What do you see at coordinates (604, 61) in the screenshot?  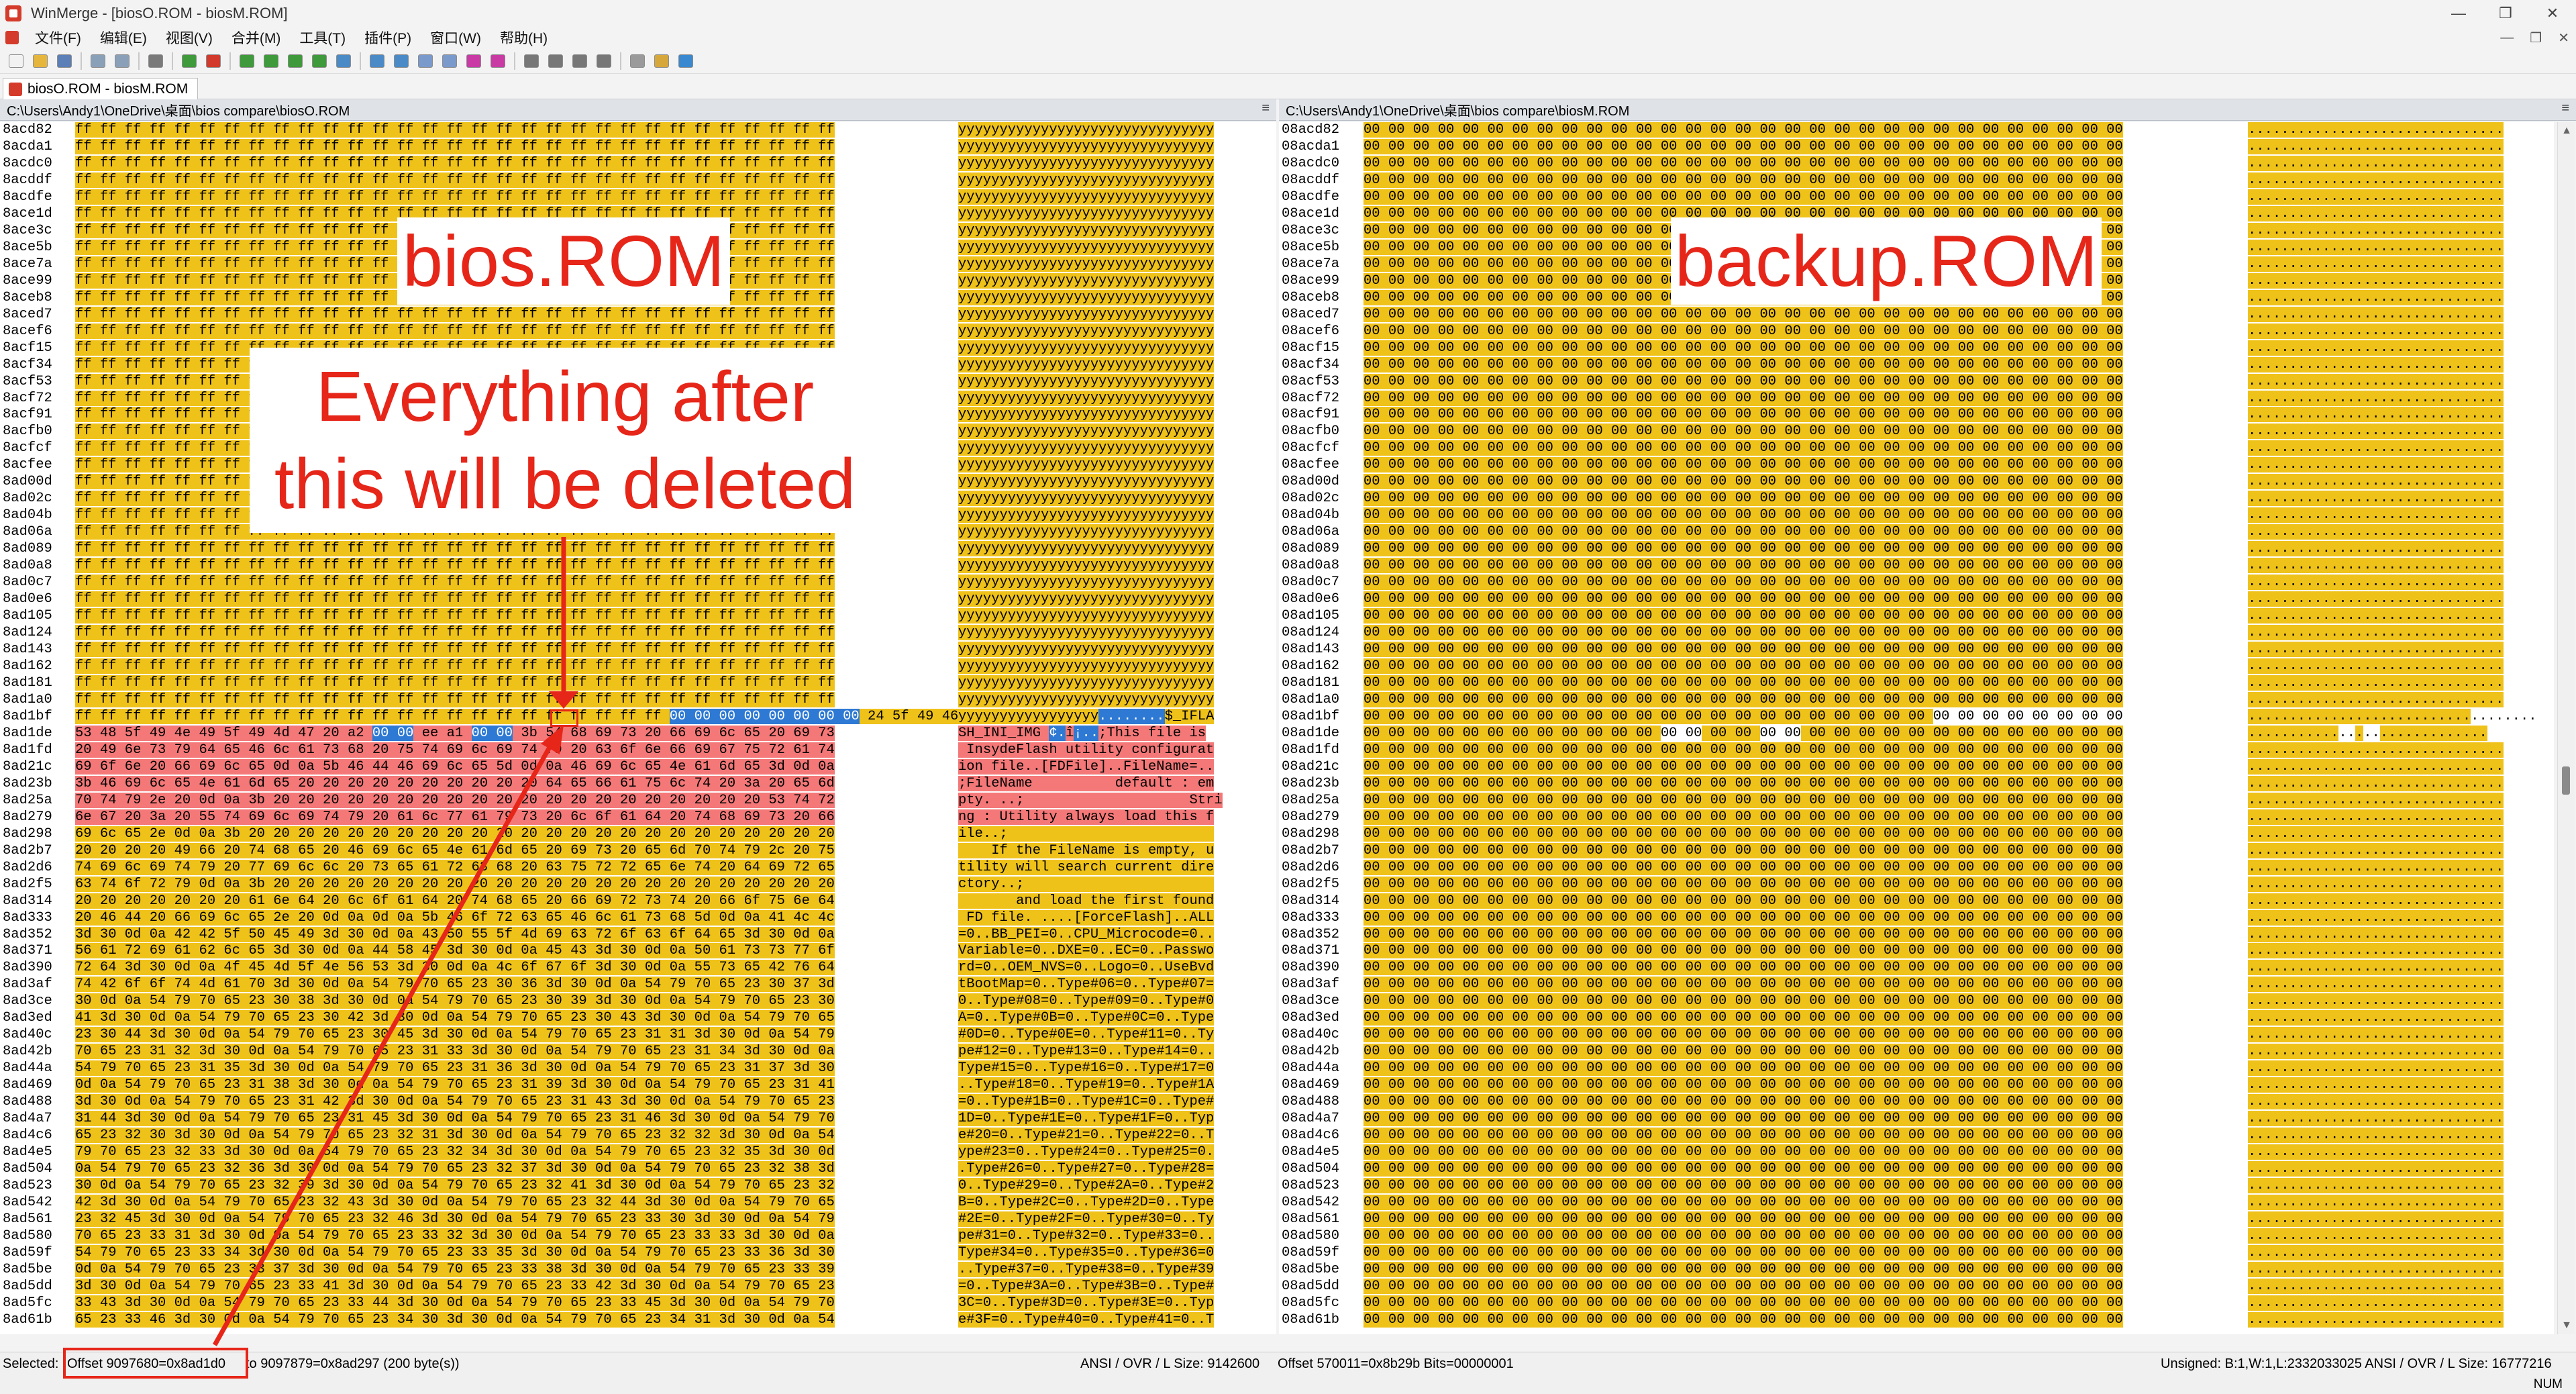 I see `last-file-button` at bounding box center [604, 61].